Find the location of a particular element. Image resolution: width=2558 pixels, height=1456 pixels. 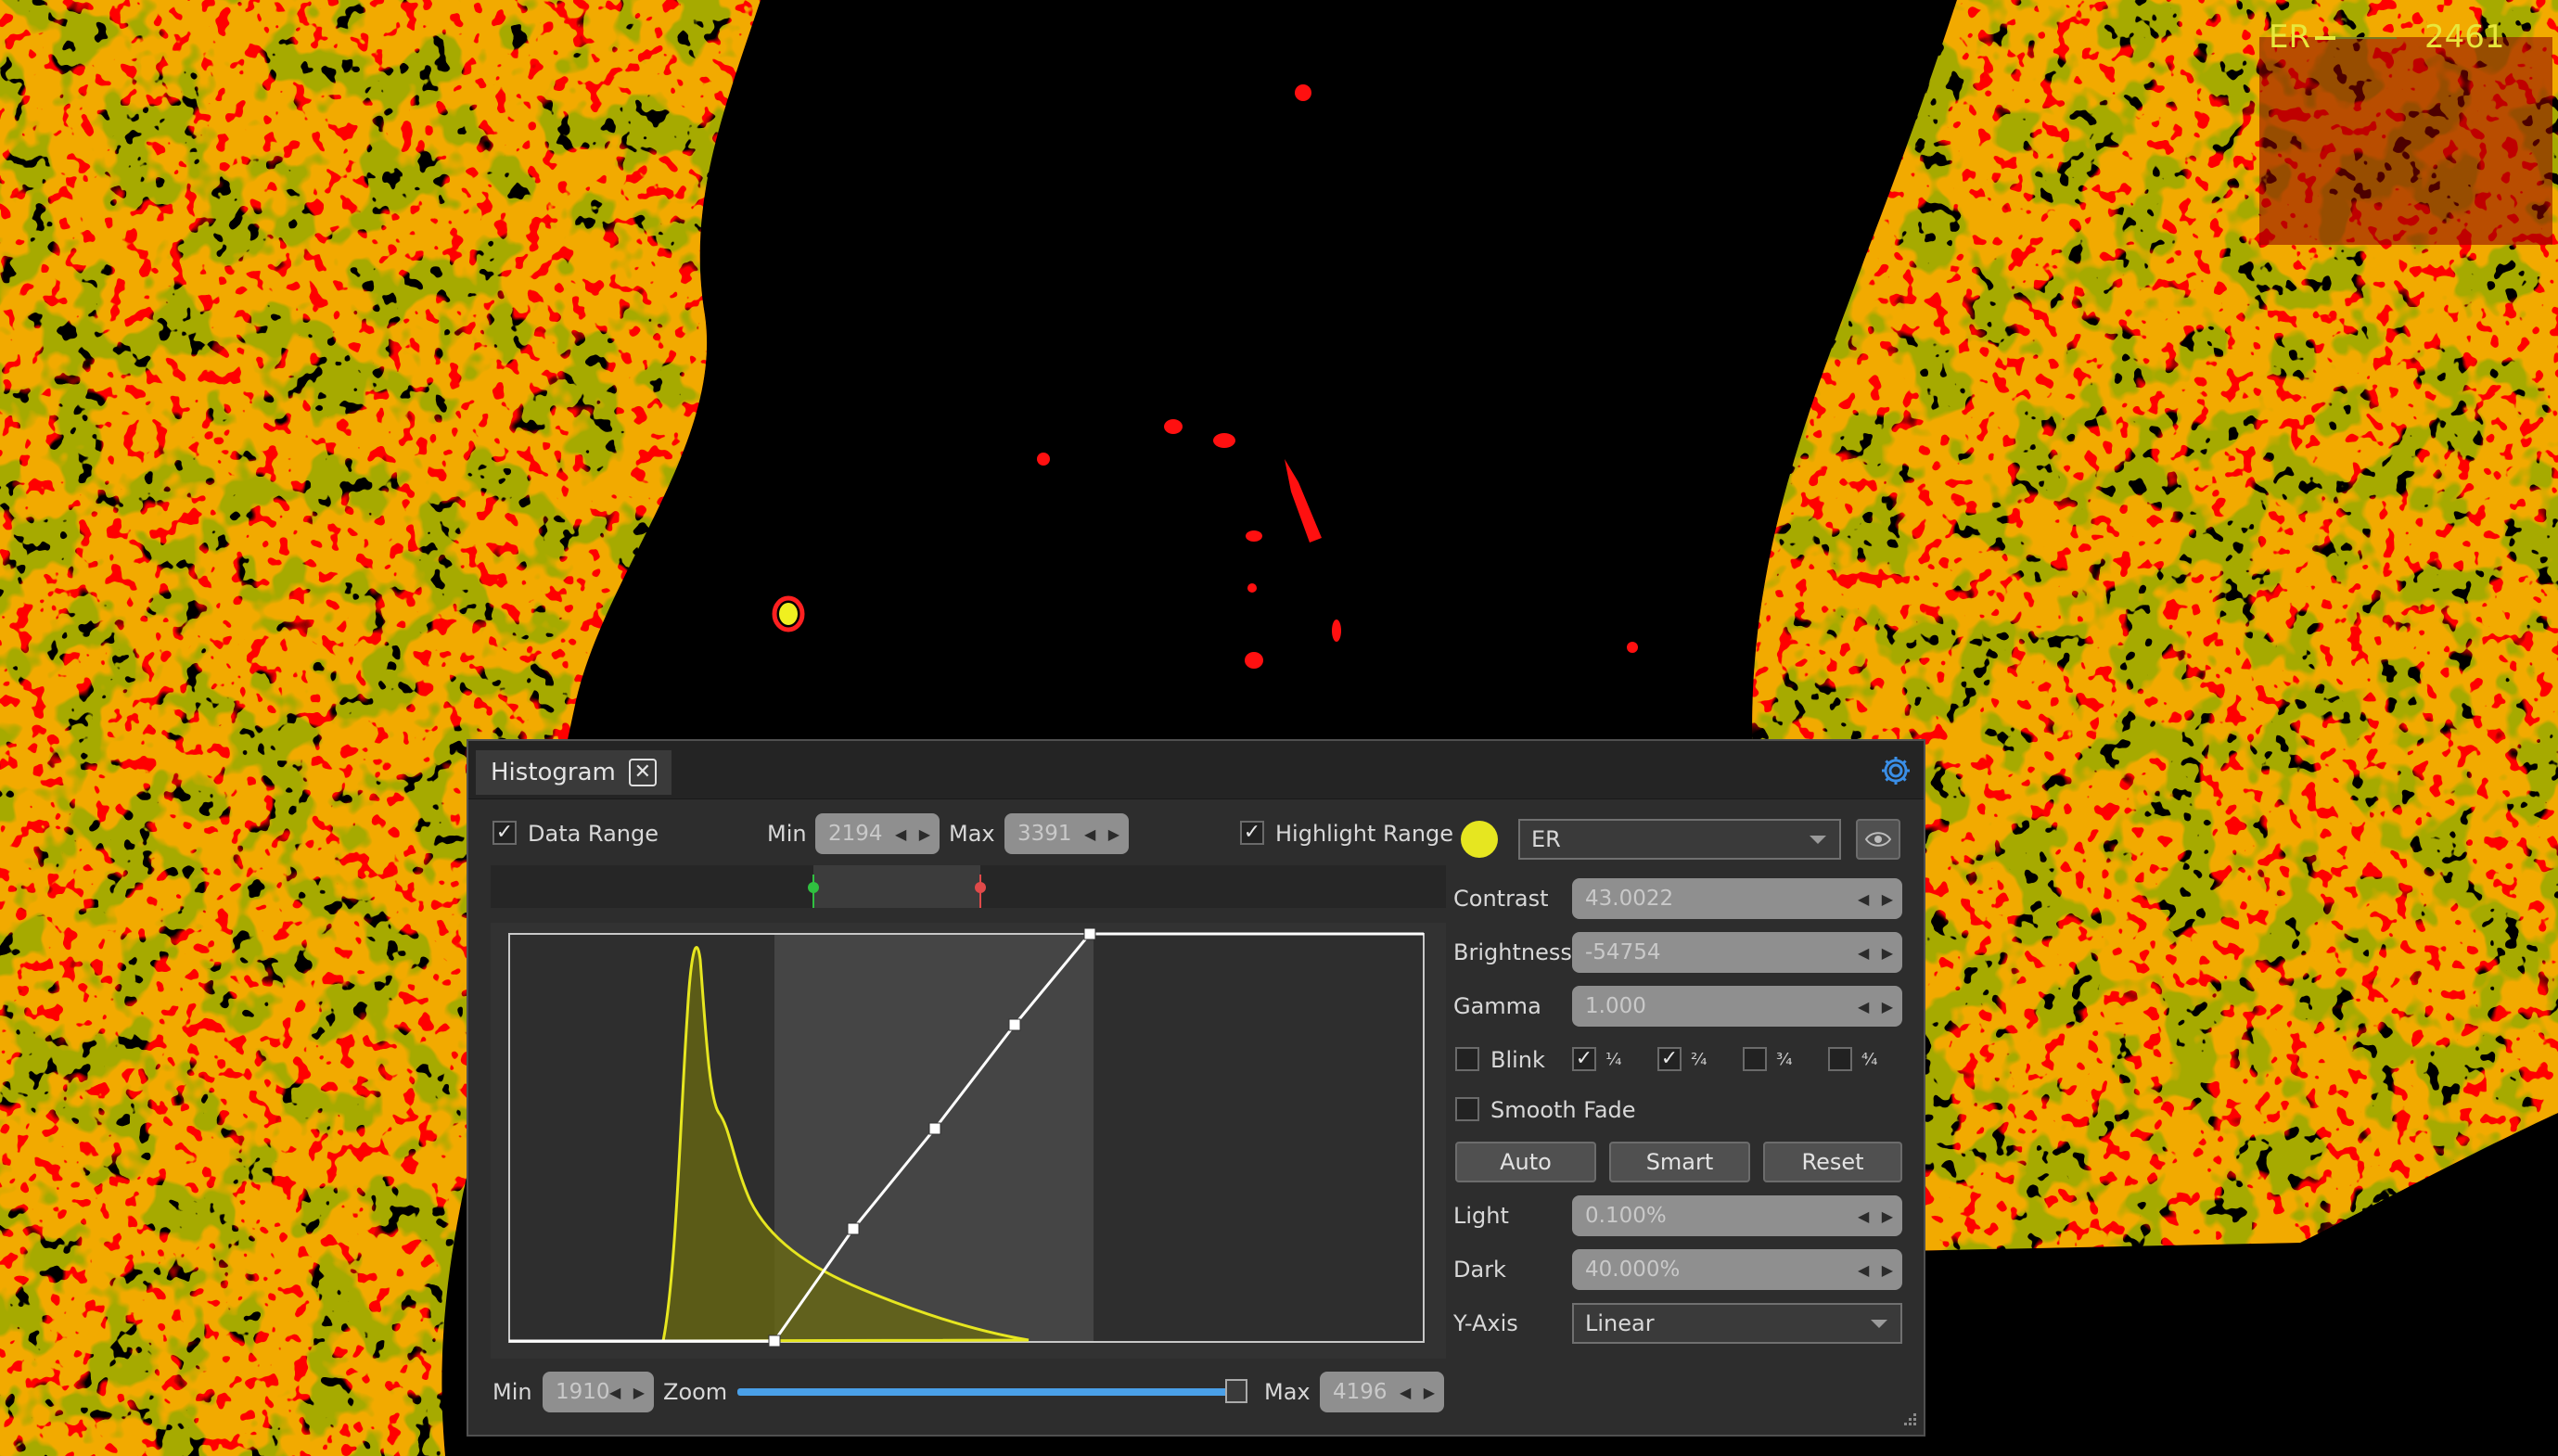

brightness-spinbox: -54754 ◀ ▶ is located at coordinates (1737, 952).